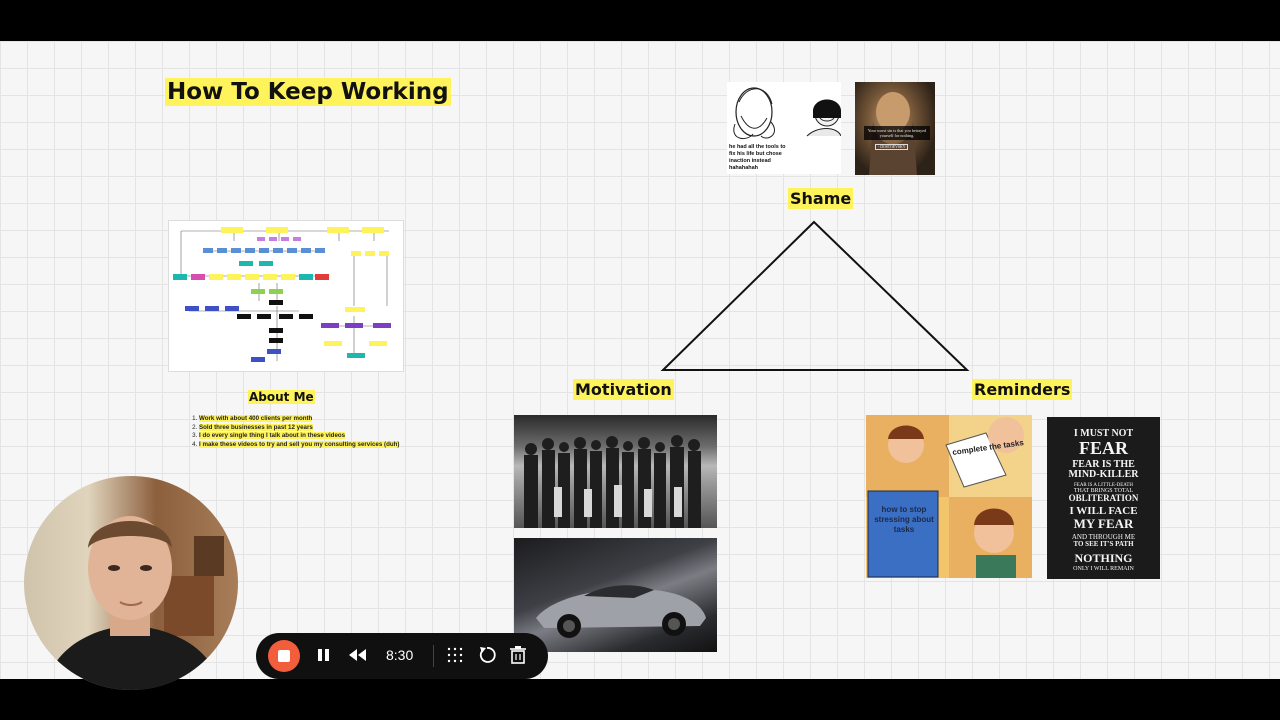  What do you see at coordinates (323, 655) in the screenshot?
I see `pause-glyph` at bounding box center [323, 655].